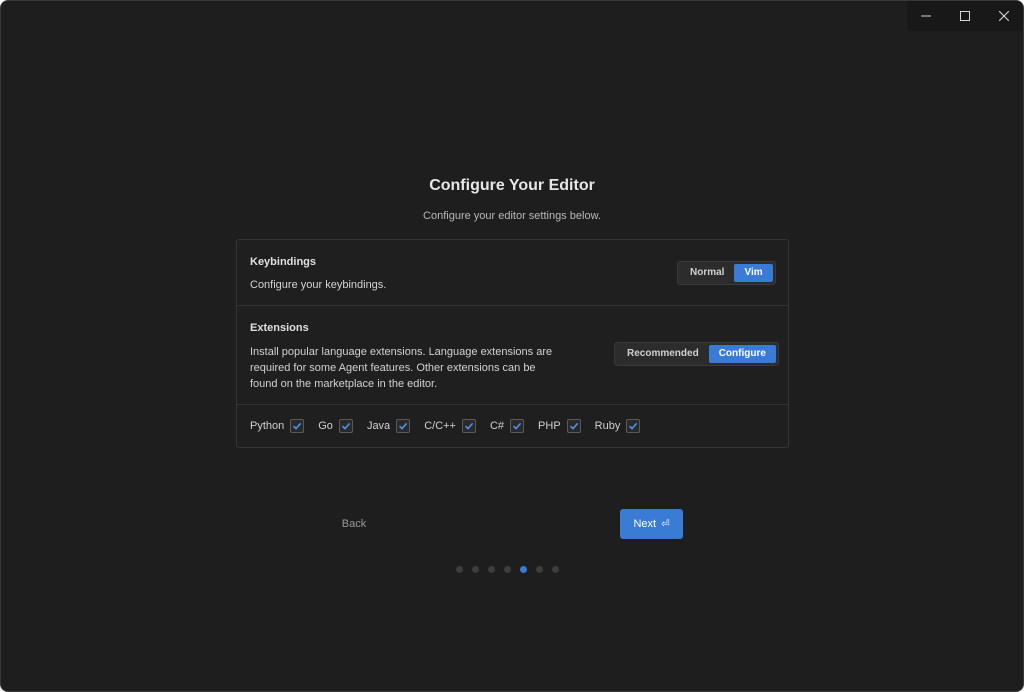  I want to click on page-title: Configure Your Editor, so click(512, 185).